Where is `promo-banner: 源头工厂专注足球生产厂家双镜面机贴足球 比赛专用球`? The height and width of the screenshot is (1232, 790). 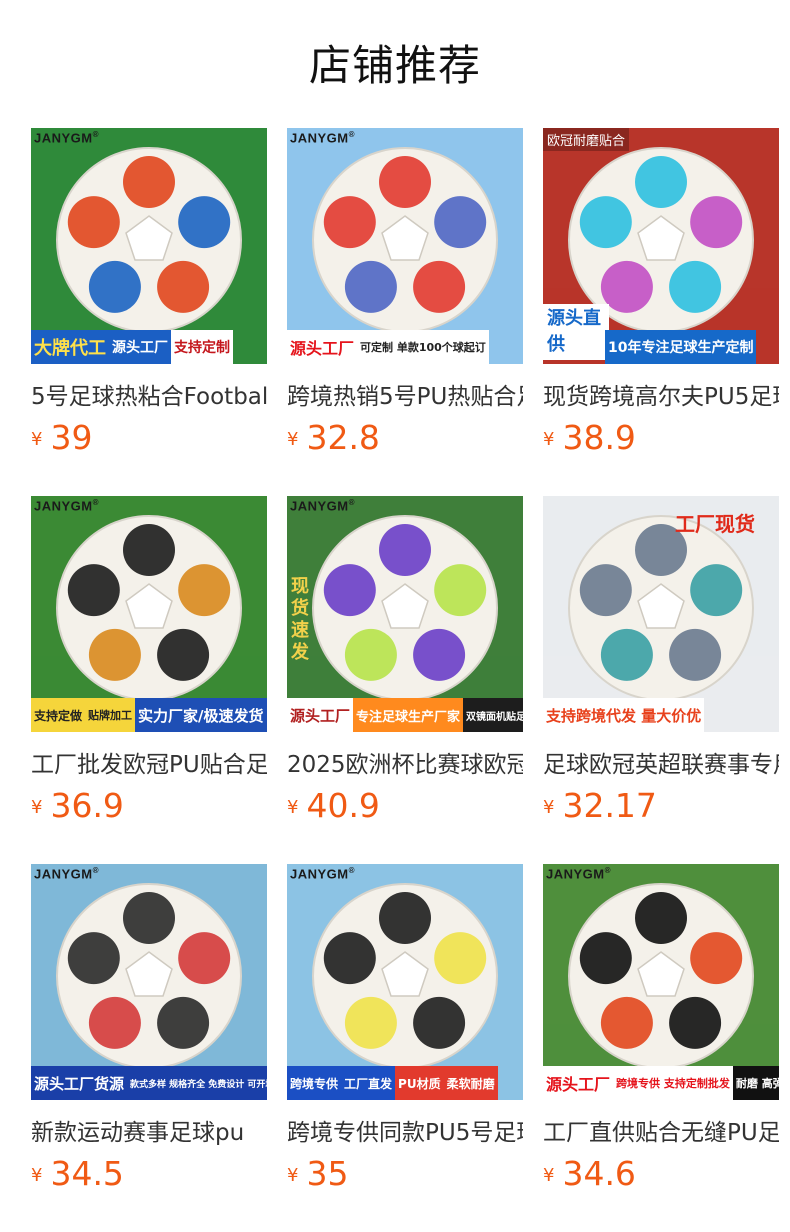 promo-banner: 源头工厂专注足球生产厂家双镜面机贴足球 比赛专用球 is located at coordinates (405, 715).